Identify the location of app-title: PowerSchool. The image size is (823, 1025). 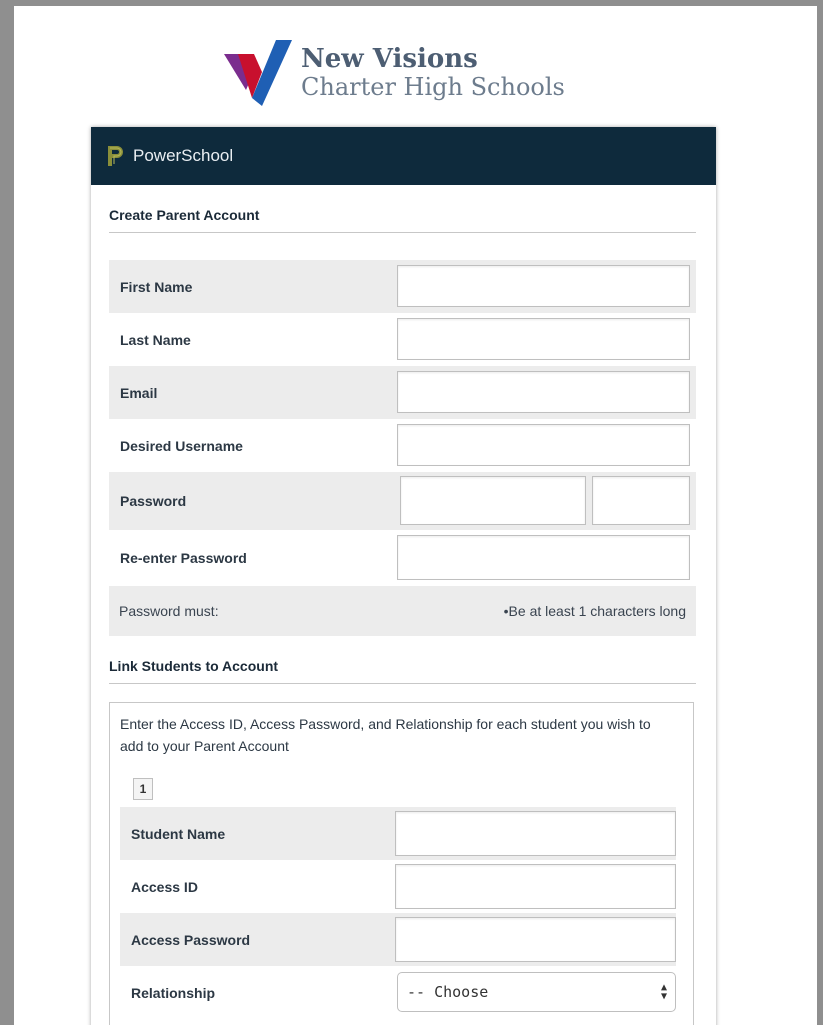
(183, 155).